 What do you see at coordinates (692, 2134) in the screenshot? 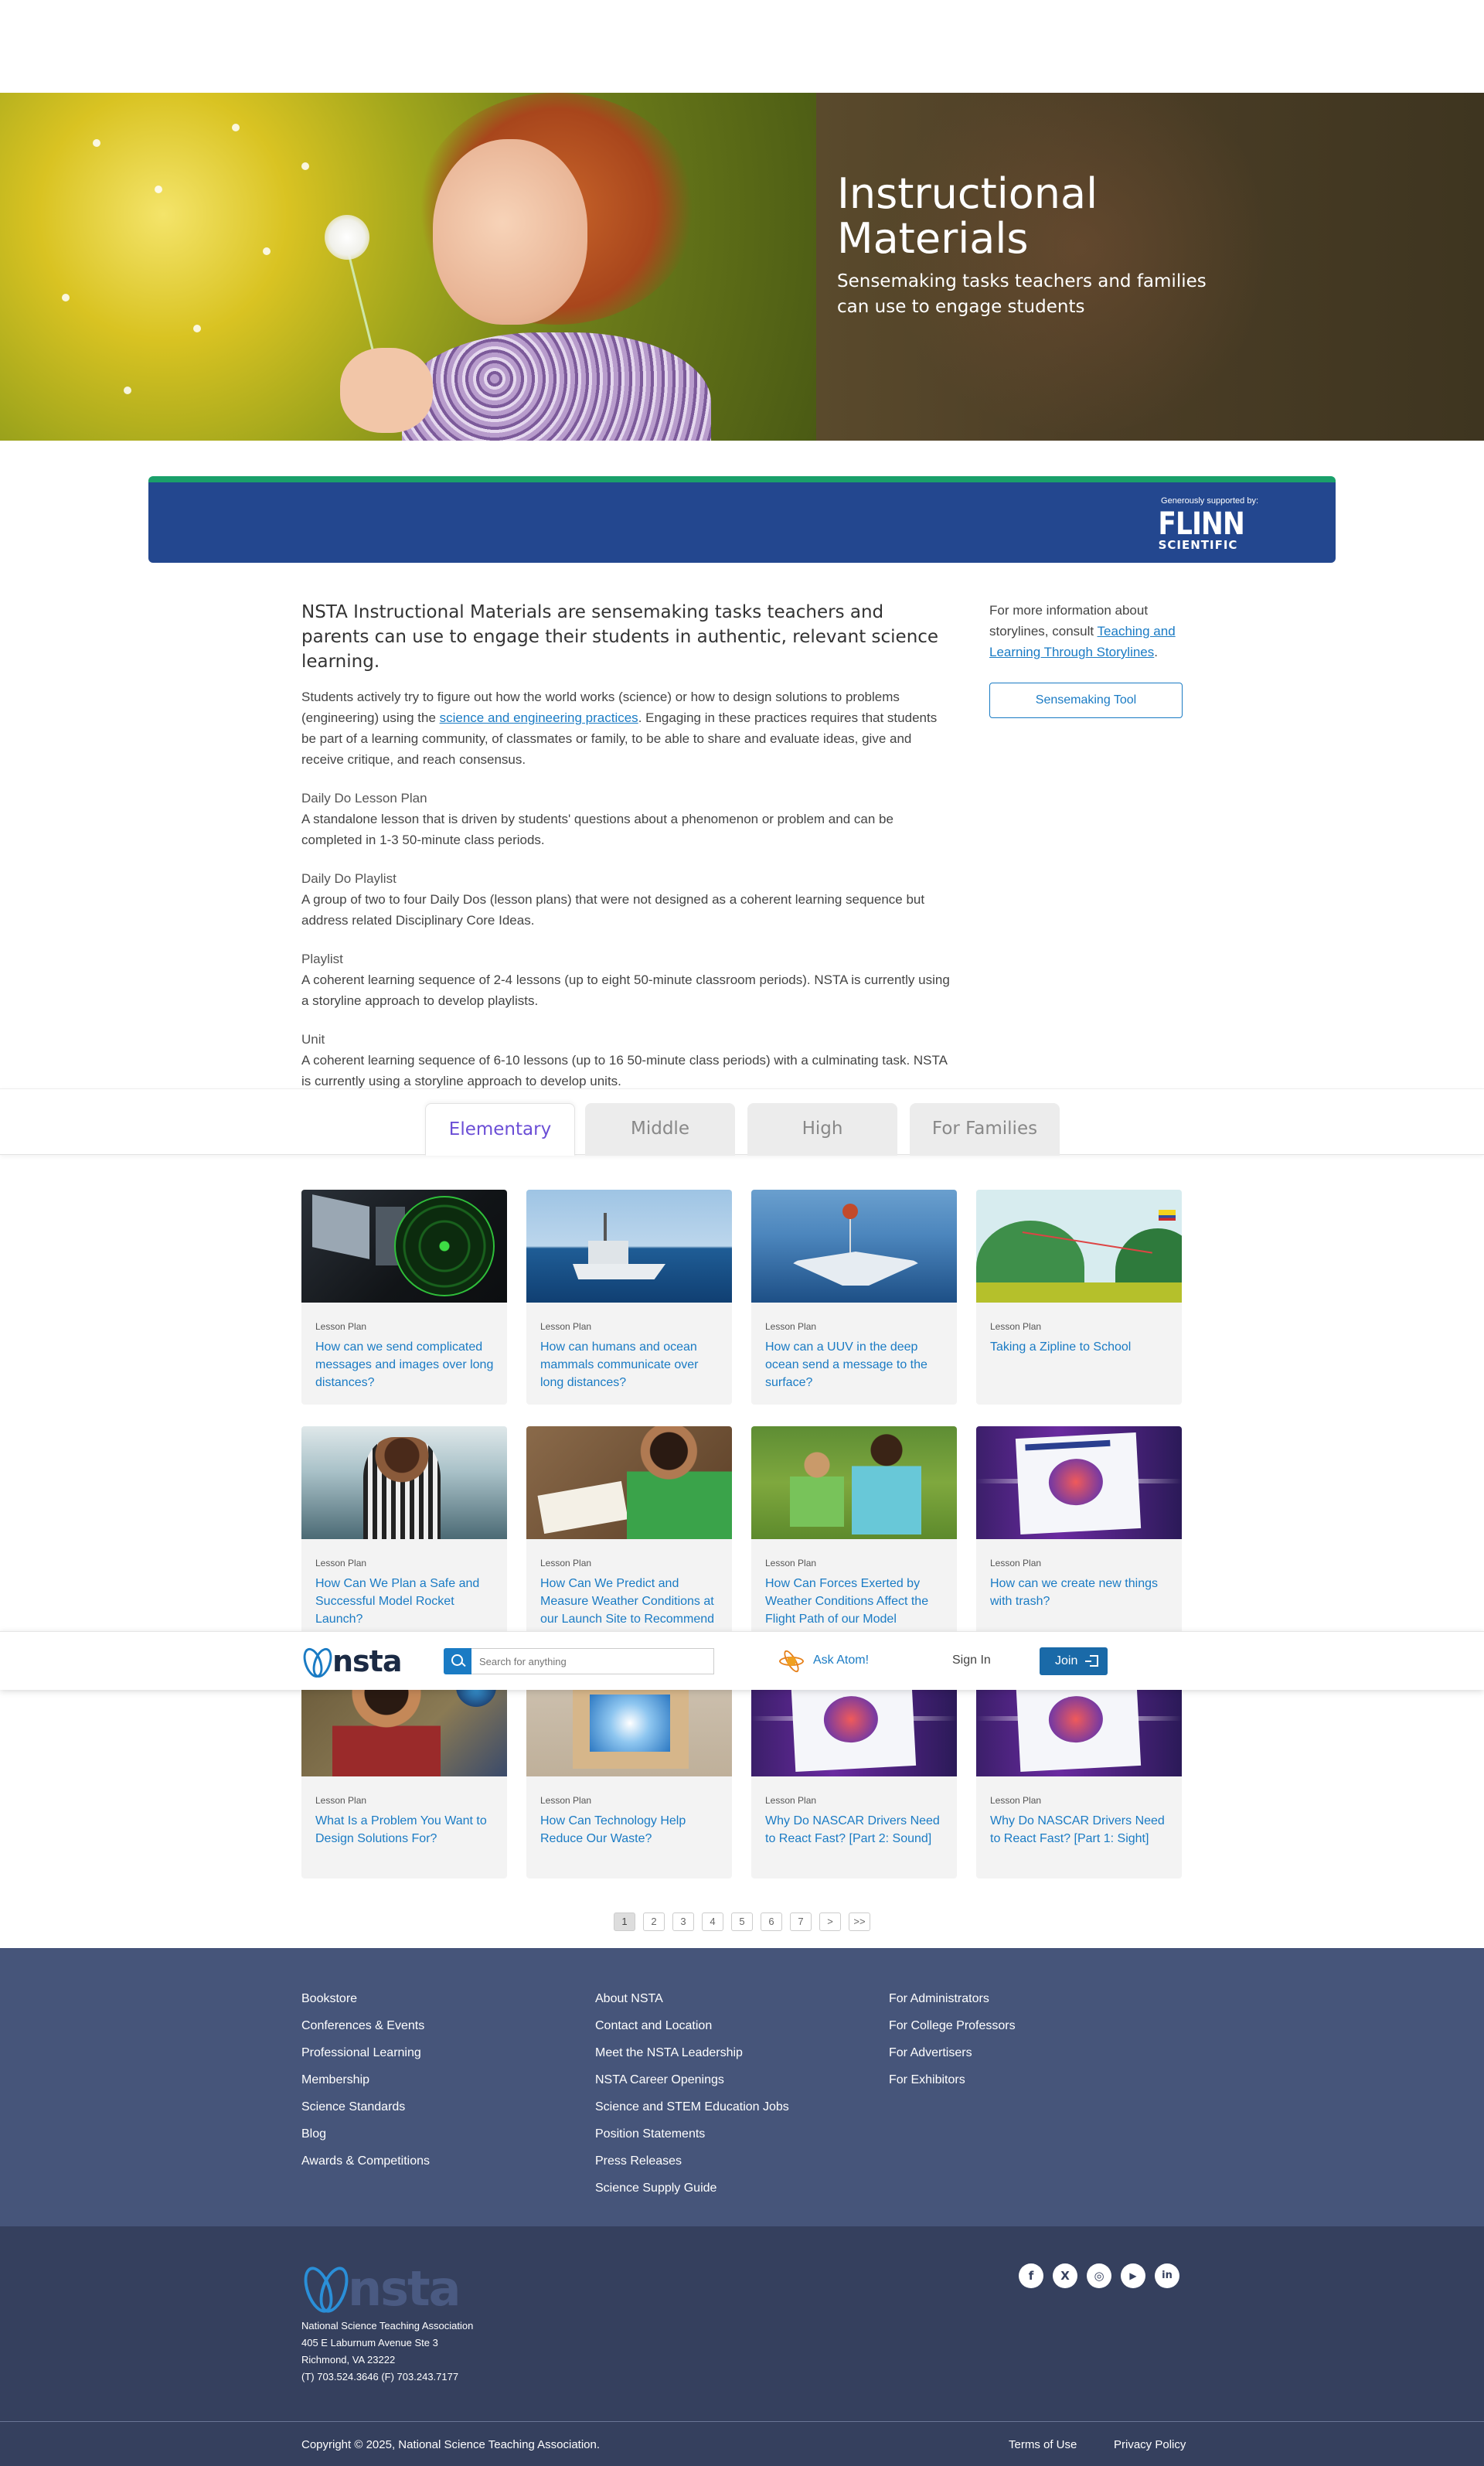
I see `footer-link: Position Statements` at bounding box center [692, 2134].